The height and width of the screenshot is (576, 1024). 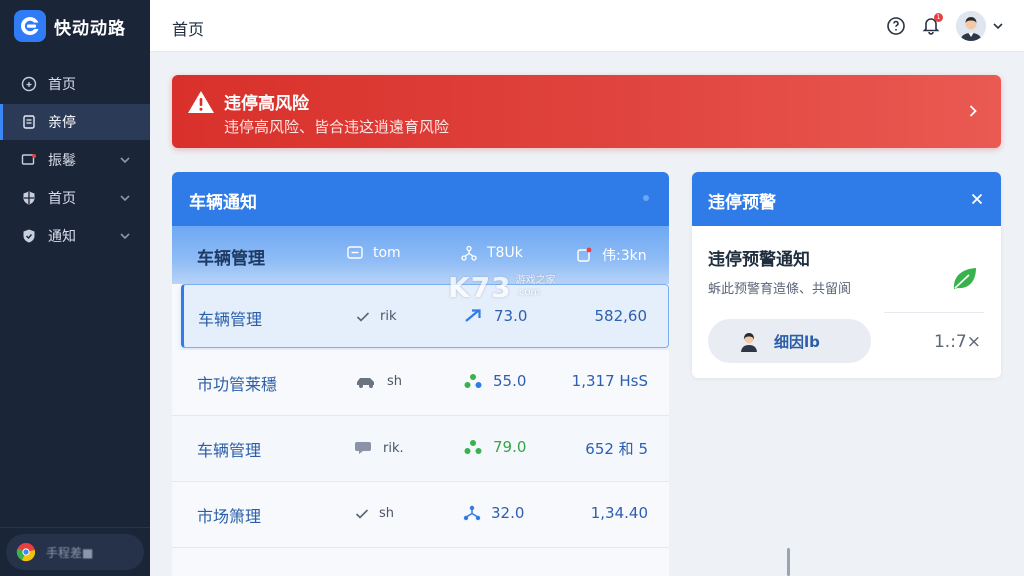 I want to click on row-cell-a: rik., so click(x=379, y=448).